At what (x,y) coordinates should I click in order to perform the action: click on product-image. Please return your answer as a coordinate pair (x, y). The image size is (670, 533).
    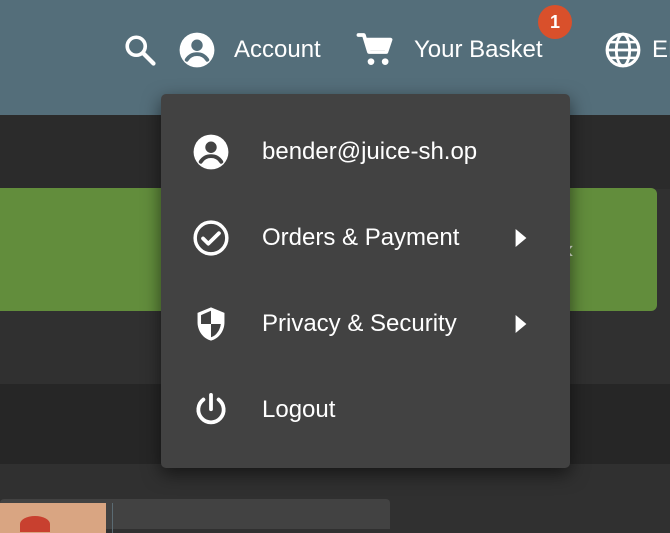
    Looking at the image, I should click on (53, 518).